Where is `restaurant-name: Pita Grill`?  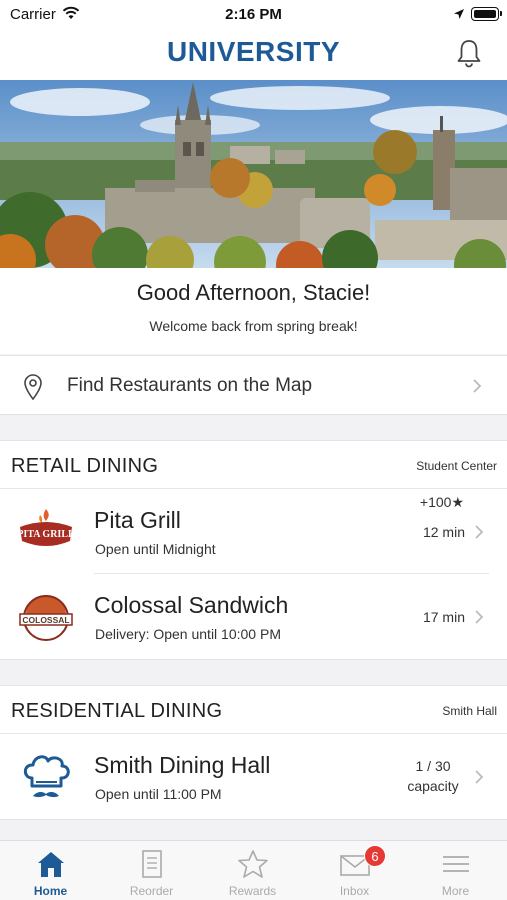
restaurant-name: Pita Grill is located at coordinates (137, 520).